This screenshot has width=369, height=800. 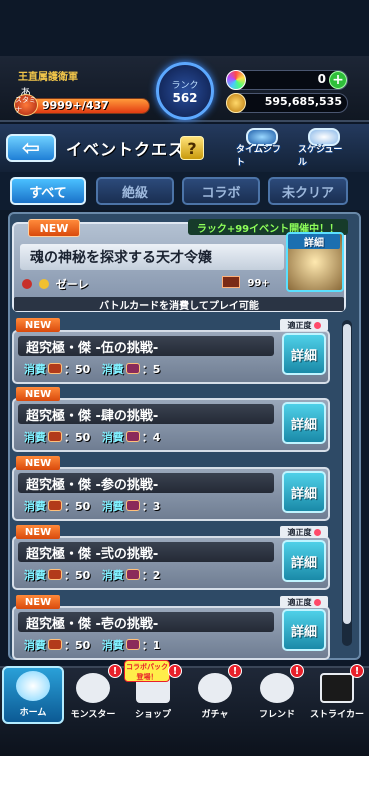 What do you see at coordinates (146, 483) in the screenshot?
I see `quest-title: 超究極・傑 -参の挑戦-` at bounding box center [146, 483].